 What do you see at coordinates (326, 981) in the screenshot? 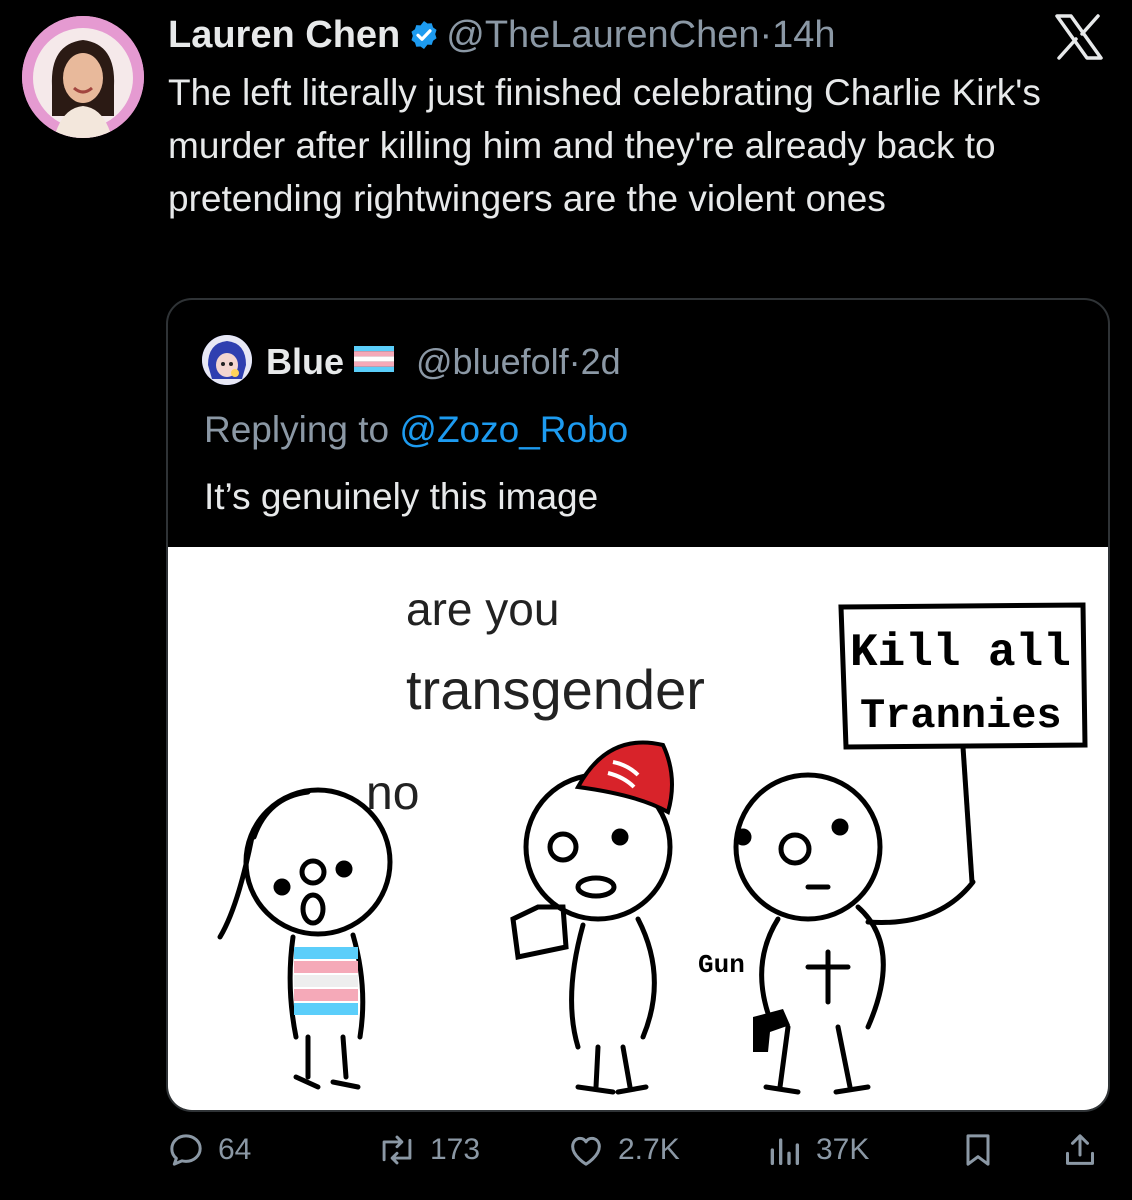
I see `girl-shirt-stripes` at bounding box center [326, 981].